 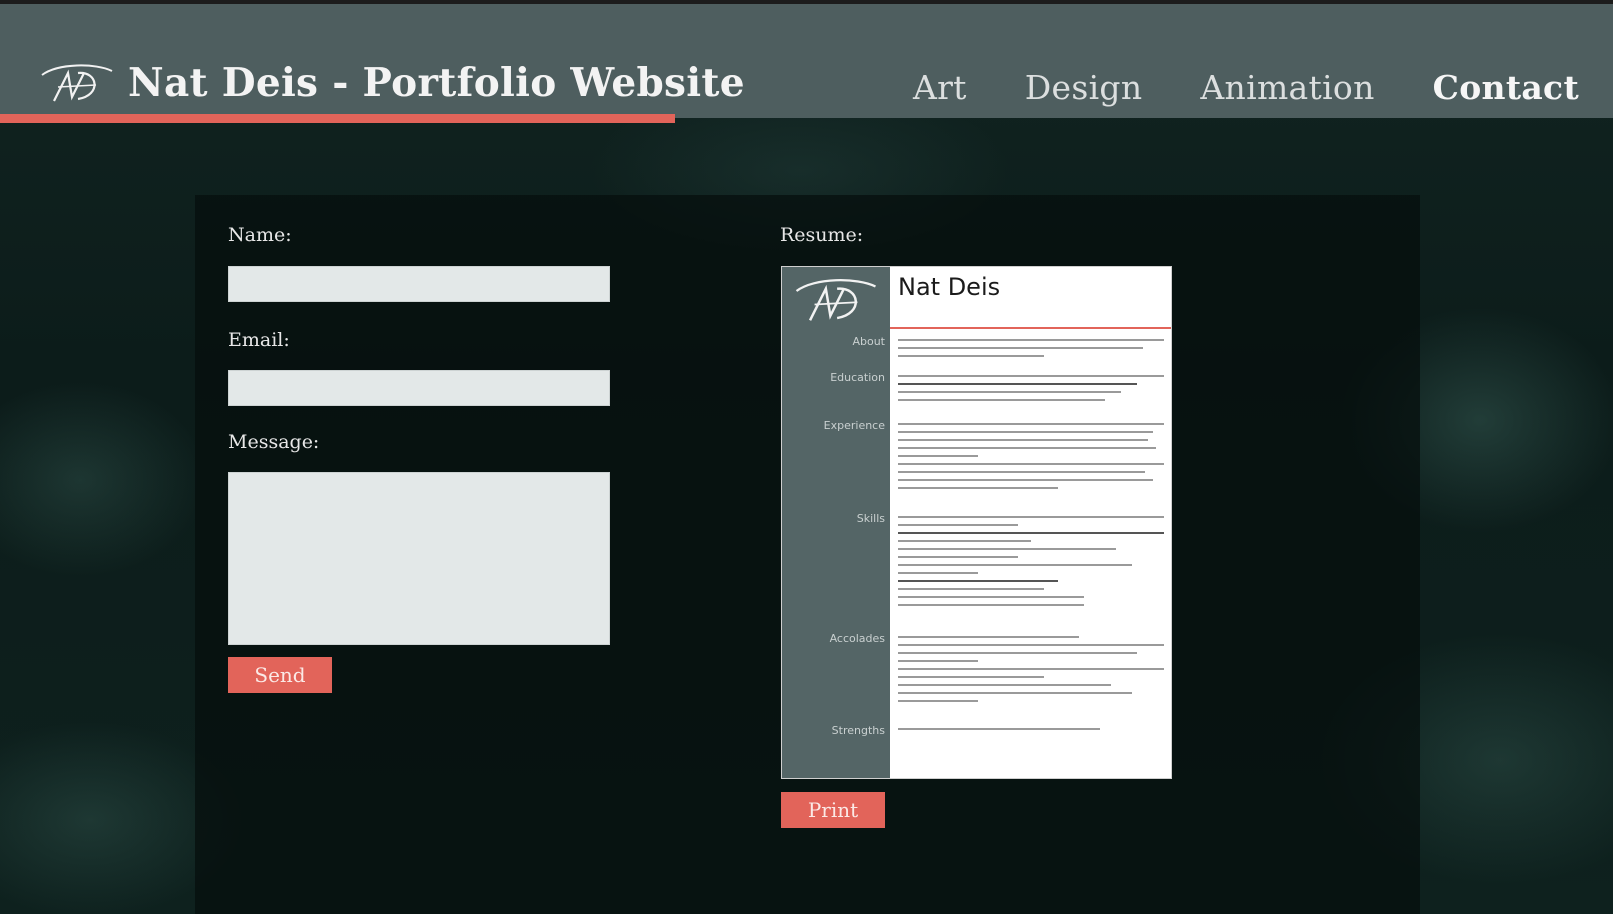 What do you see at coordinates (949, 287) in the screenshot?
I see `resume-name: Nat Deis` at bounding box center [949, 287].